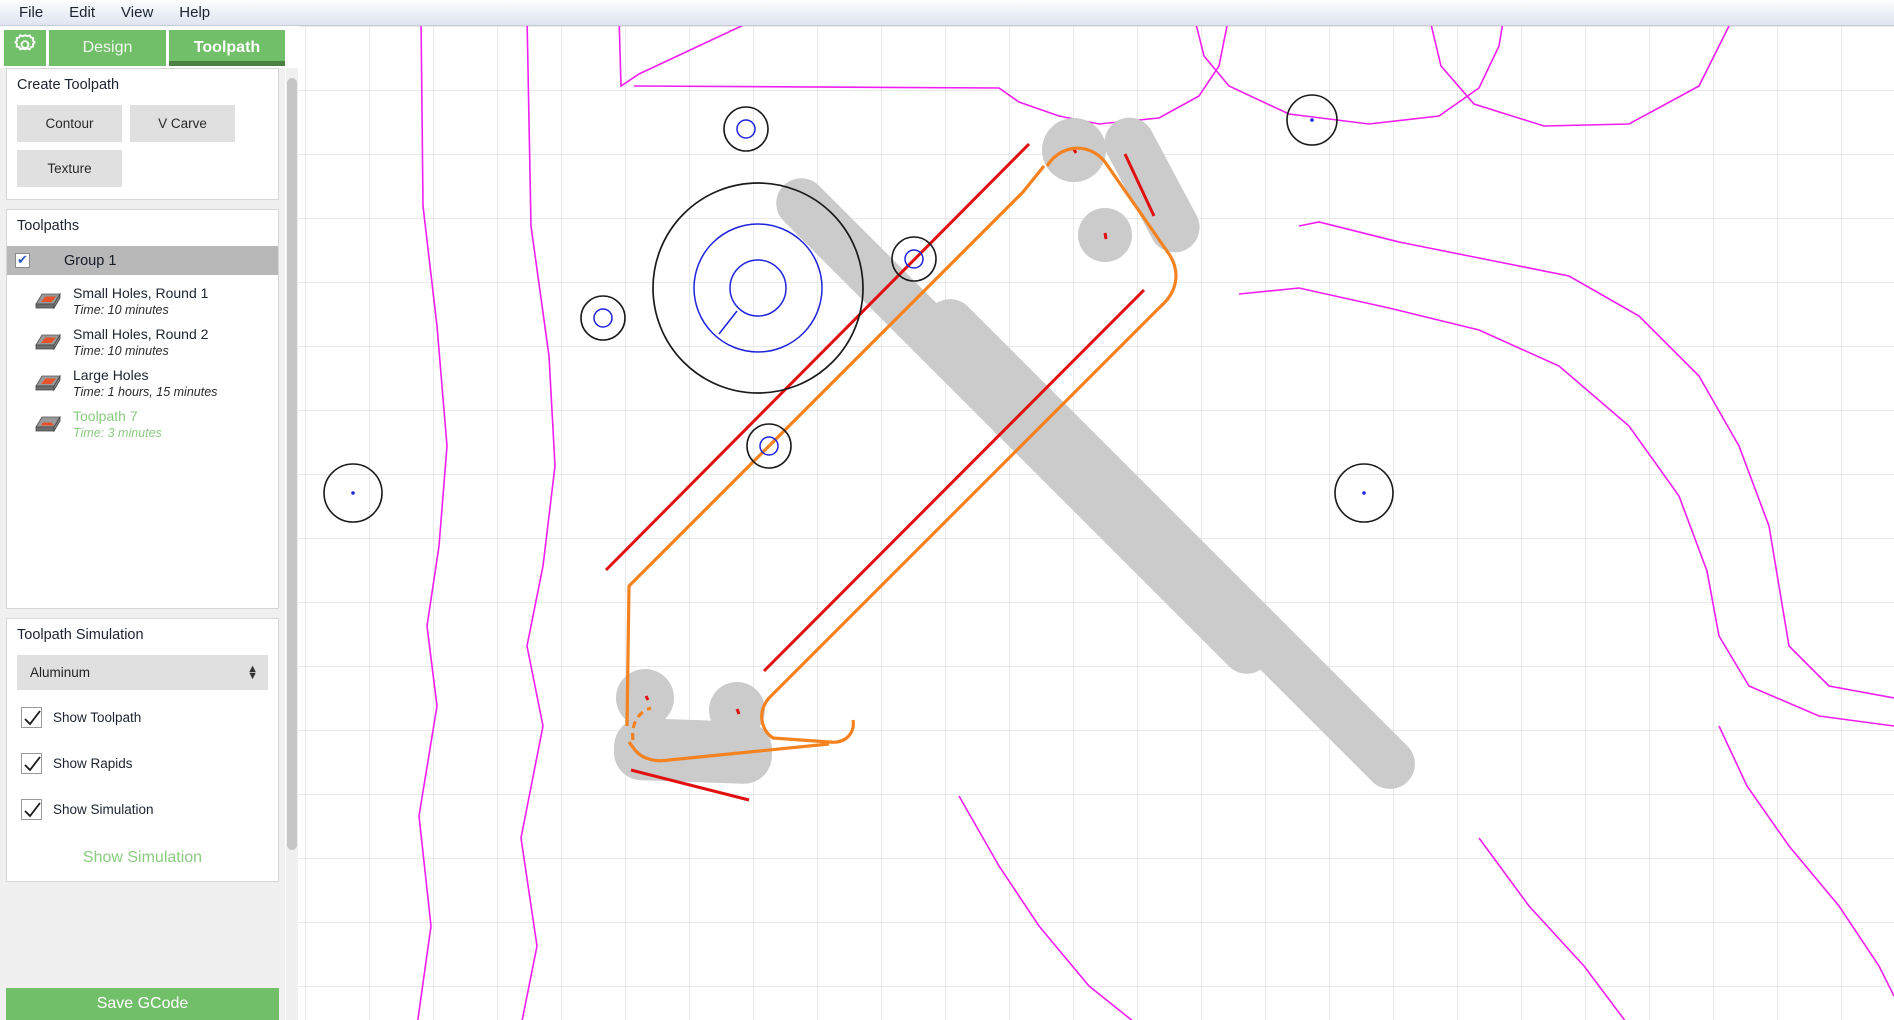 This screenshot has width=1894, height=1020. Describe the element at coordinates (80, 635) in the screenshot. I see `simulation-title: Toolpath Simulation` at that location.